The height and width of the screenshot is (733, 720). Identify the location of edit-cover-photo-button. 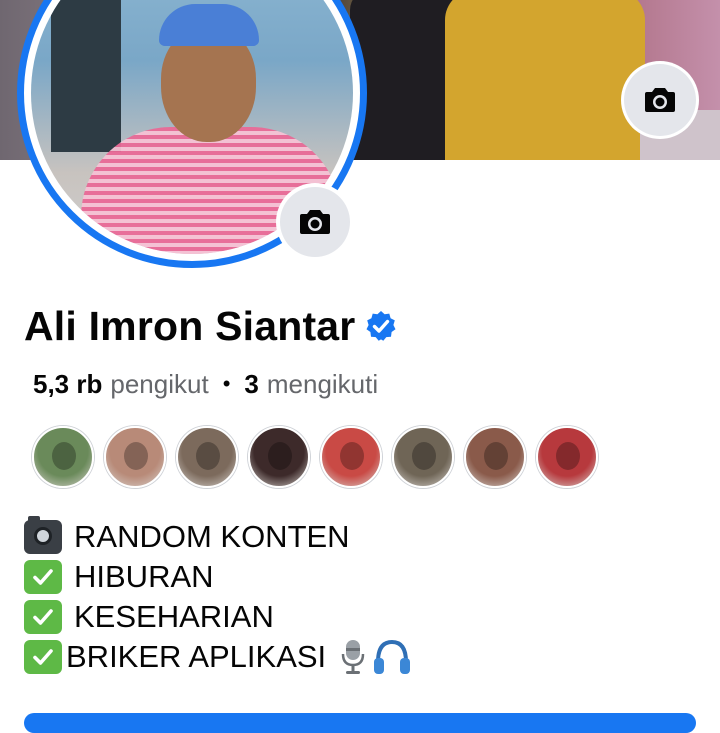
(660, 100).